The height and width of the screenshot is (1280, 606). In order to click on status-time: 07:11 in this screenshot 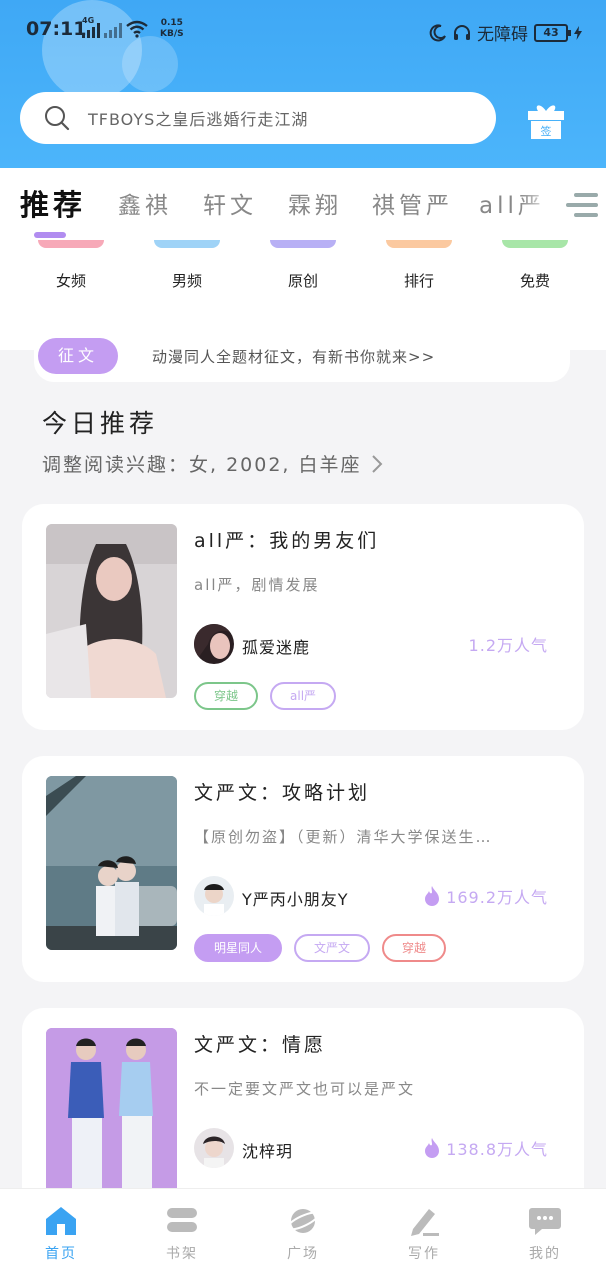, I will do `click(56, 29)`.